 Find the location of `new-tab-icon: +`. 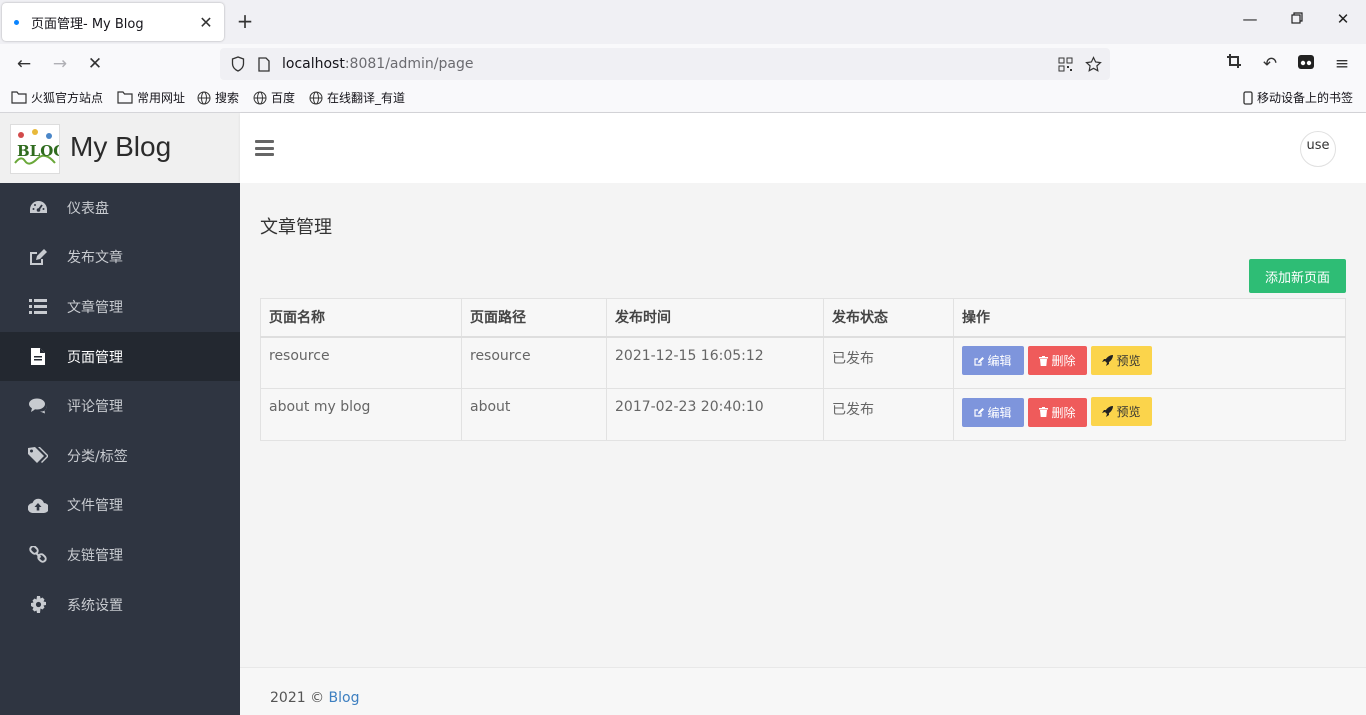

new-tab-icon: + is located at coordinates (245, 21).